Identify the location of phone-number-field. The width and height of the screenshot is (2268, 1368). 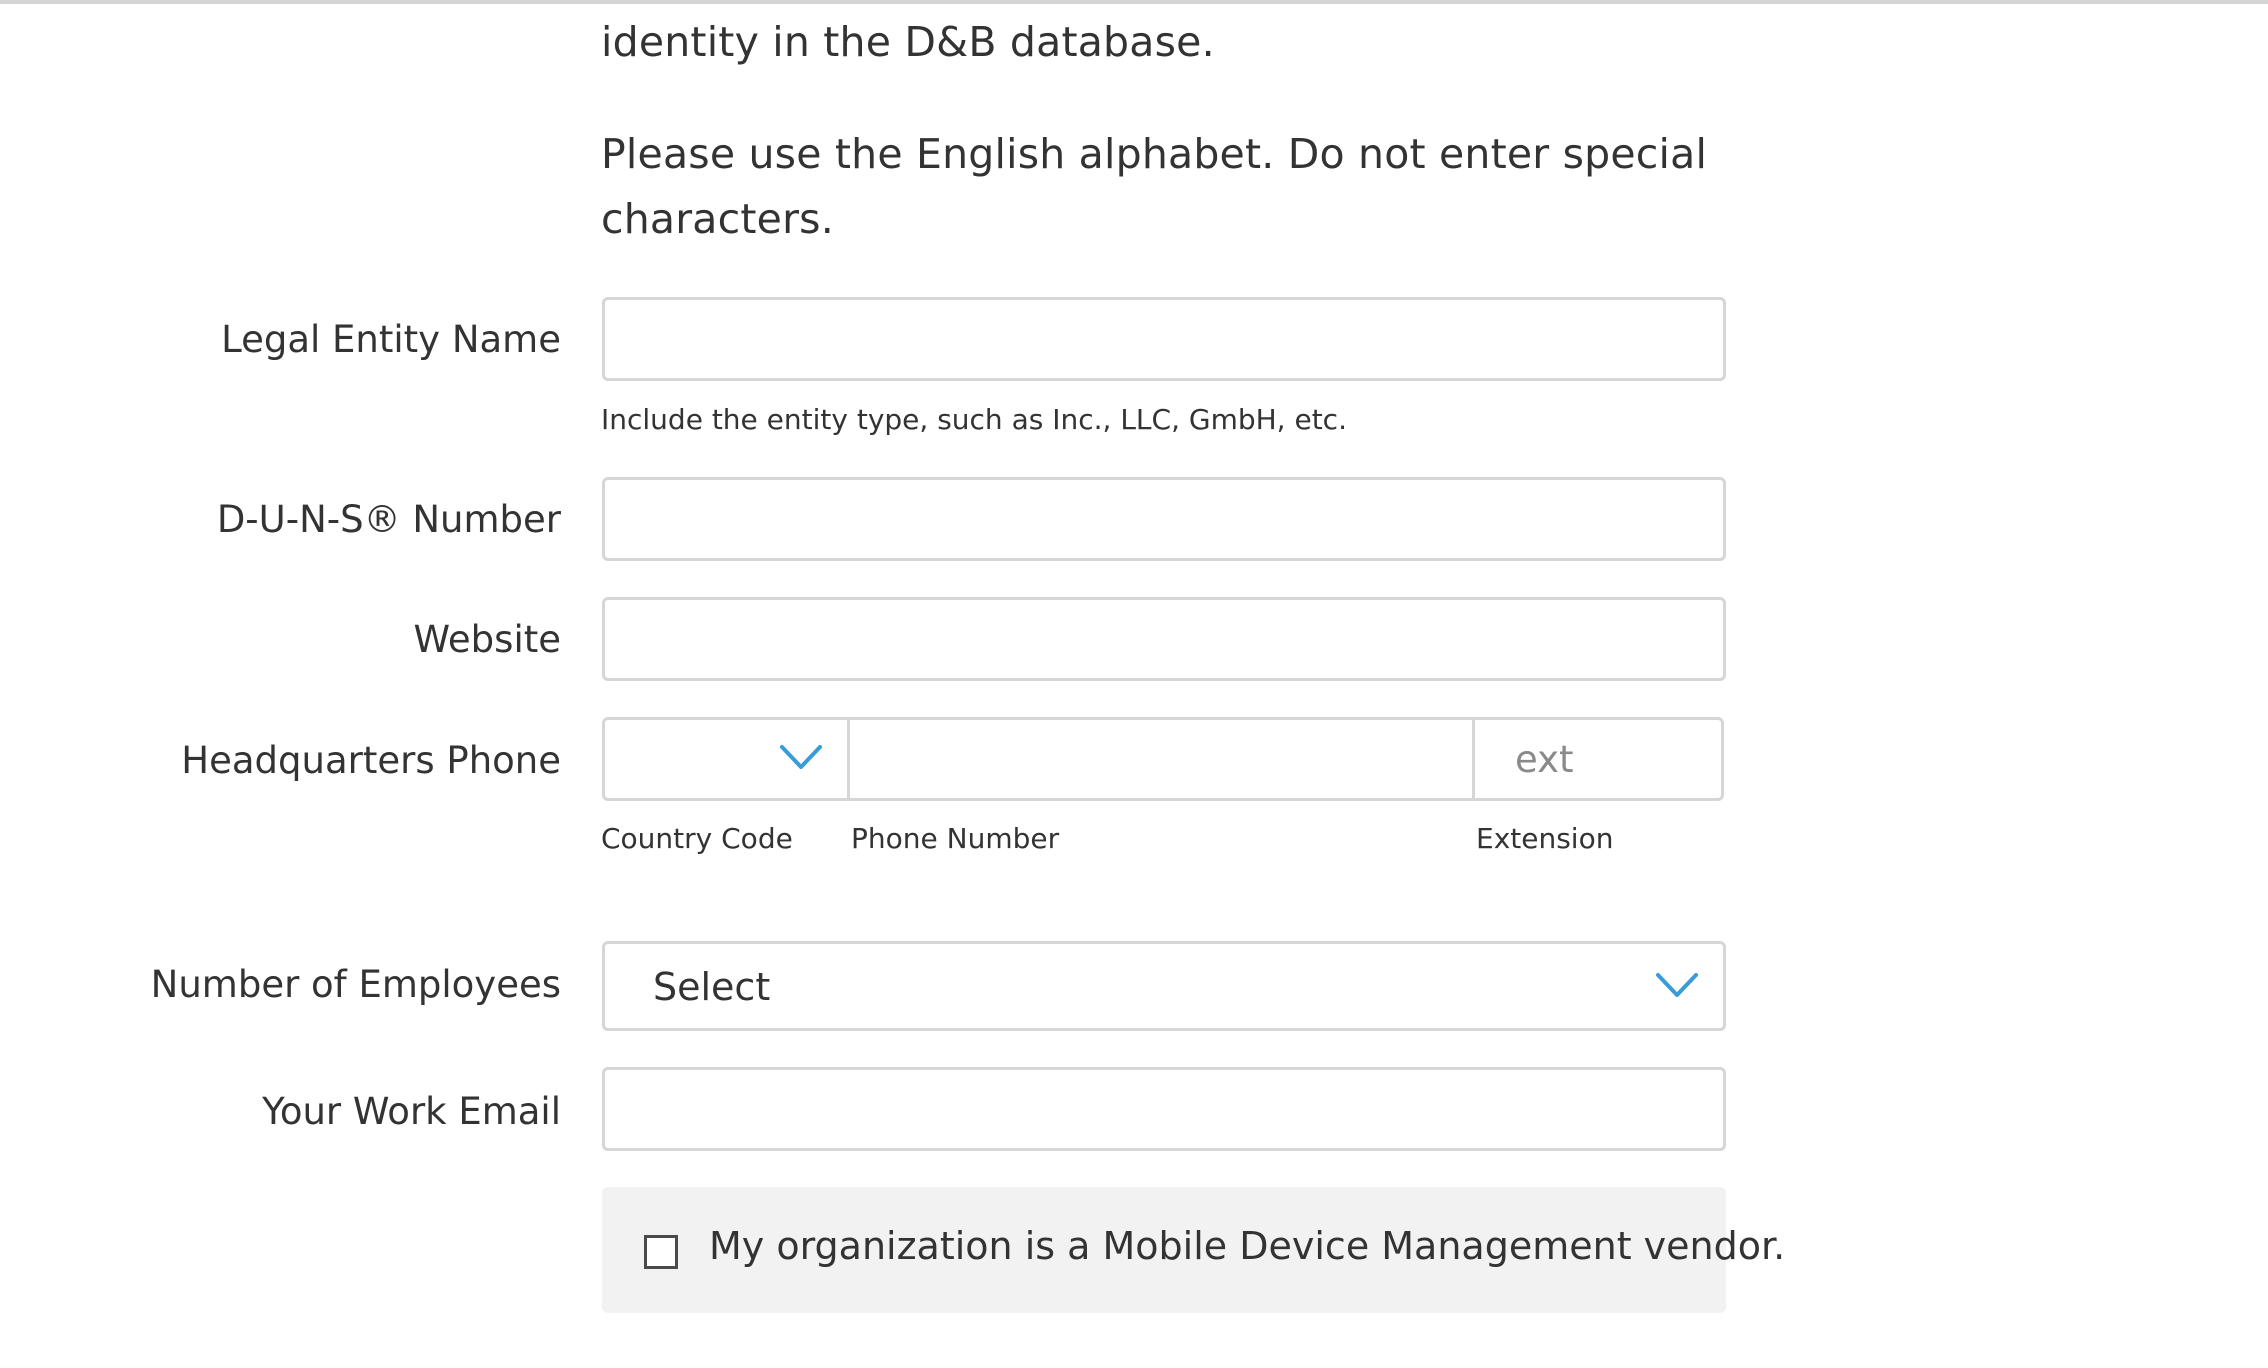
(1162, 759).